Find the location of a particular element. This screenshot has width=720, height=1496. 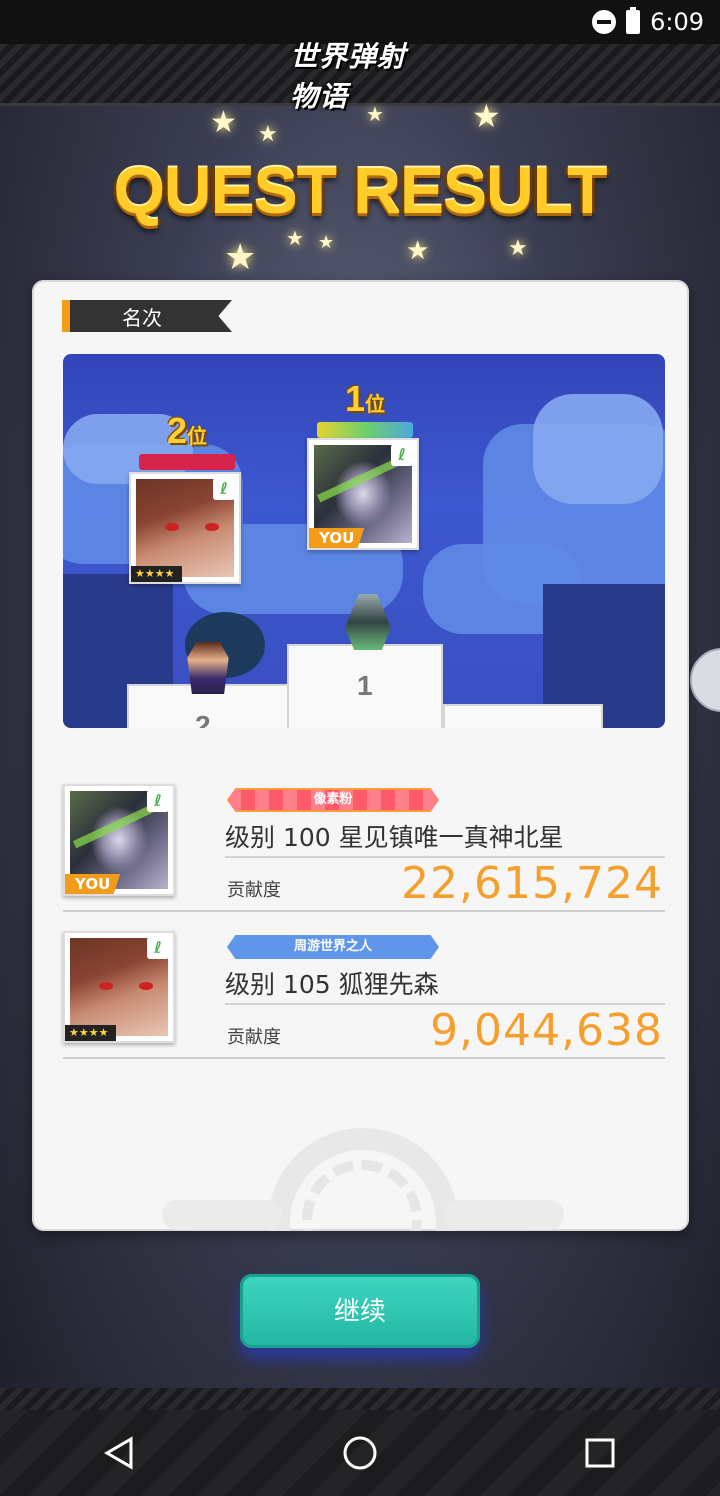

bottom-strip is located at coordinates (360, 1399).